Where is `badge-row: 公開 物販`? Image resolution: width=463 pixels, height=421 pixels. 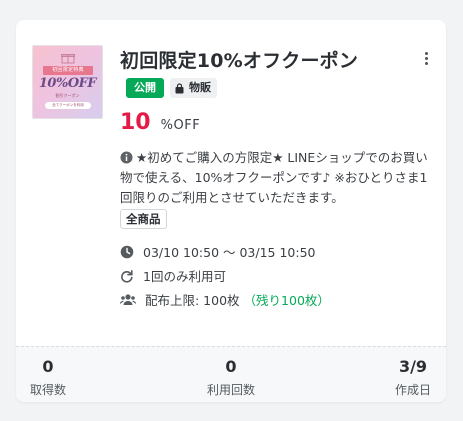 badge-row: 公開 物販 is located at coordinates (171, 88).